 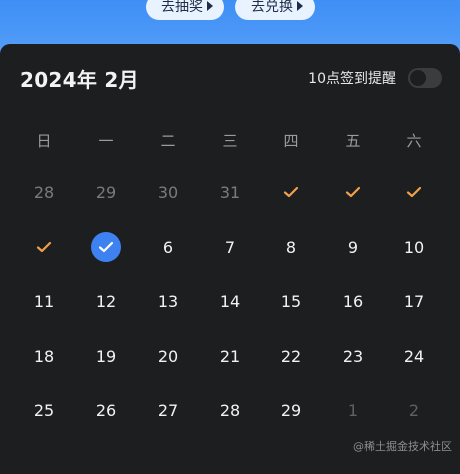 I want to click on day-cell: 10, so click(x=414, y=247).